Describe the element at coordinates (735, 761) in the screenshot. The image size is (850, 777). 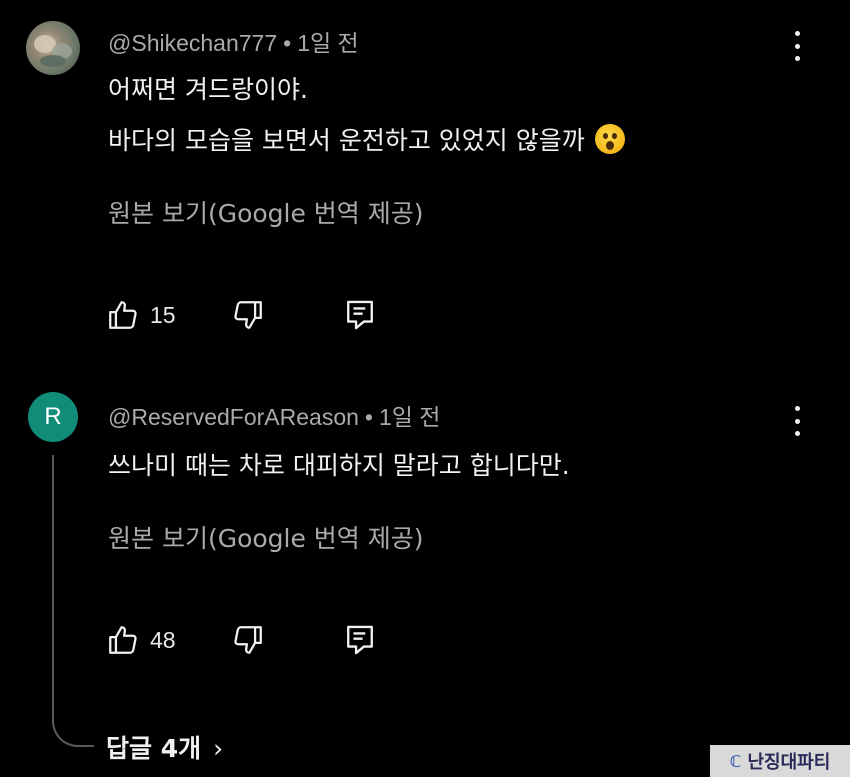
I see `watermark-logo-icon: ℂ` at that location.